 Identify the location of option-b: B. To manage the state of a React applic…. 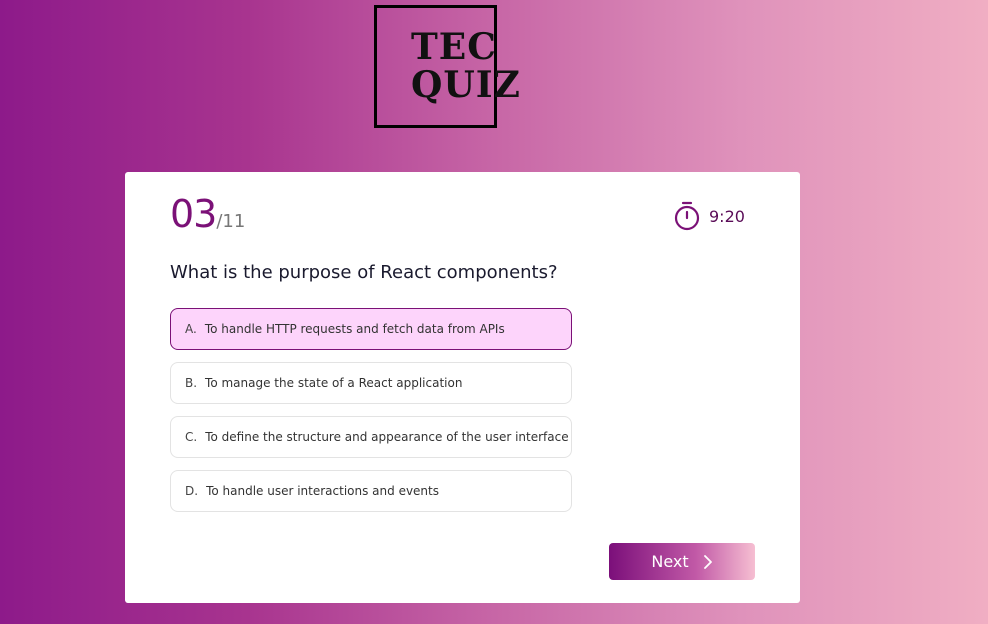
(371, 383).